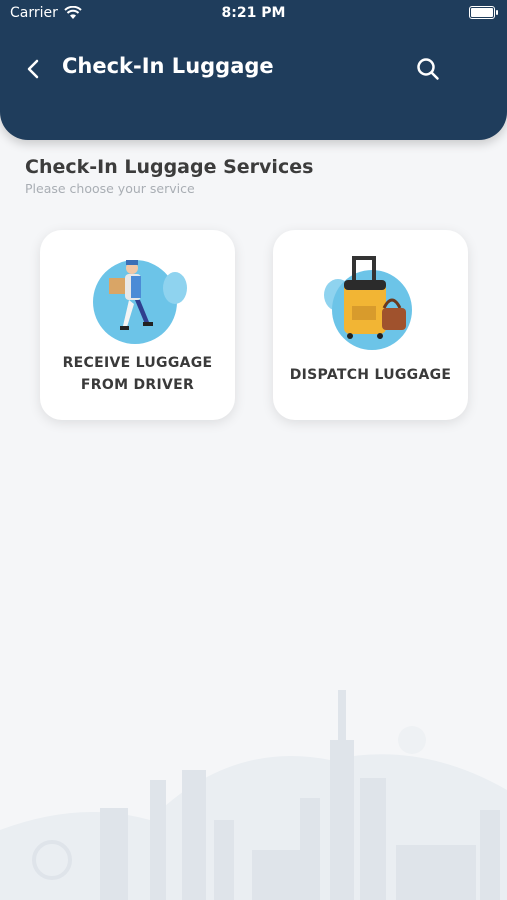 Image resolution: width=507 pixels, height=900 pixels. What do you see at coordinates (168, 66) in the screenshot?
I see `page-title: Check-In Luggage` at bounding box center [168, 66].